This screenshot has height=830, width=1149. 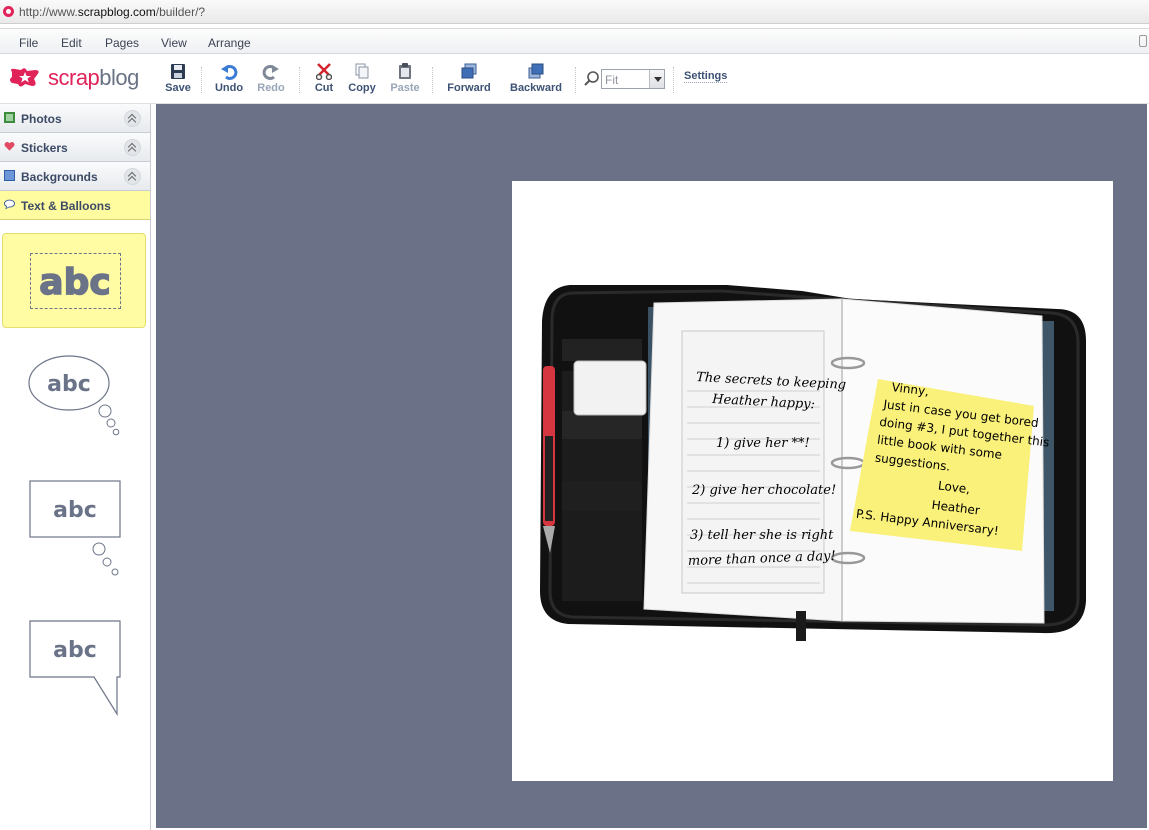 I want to click on backward-button: Backward, so click(x=536, y=78).